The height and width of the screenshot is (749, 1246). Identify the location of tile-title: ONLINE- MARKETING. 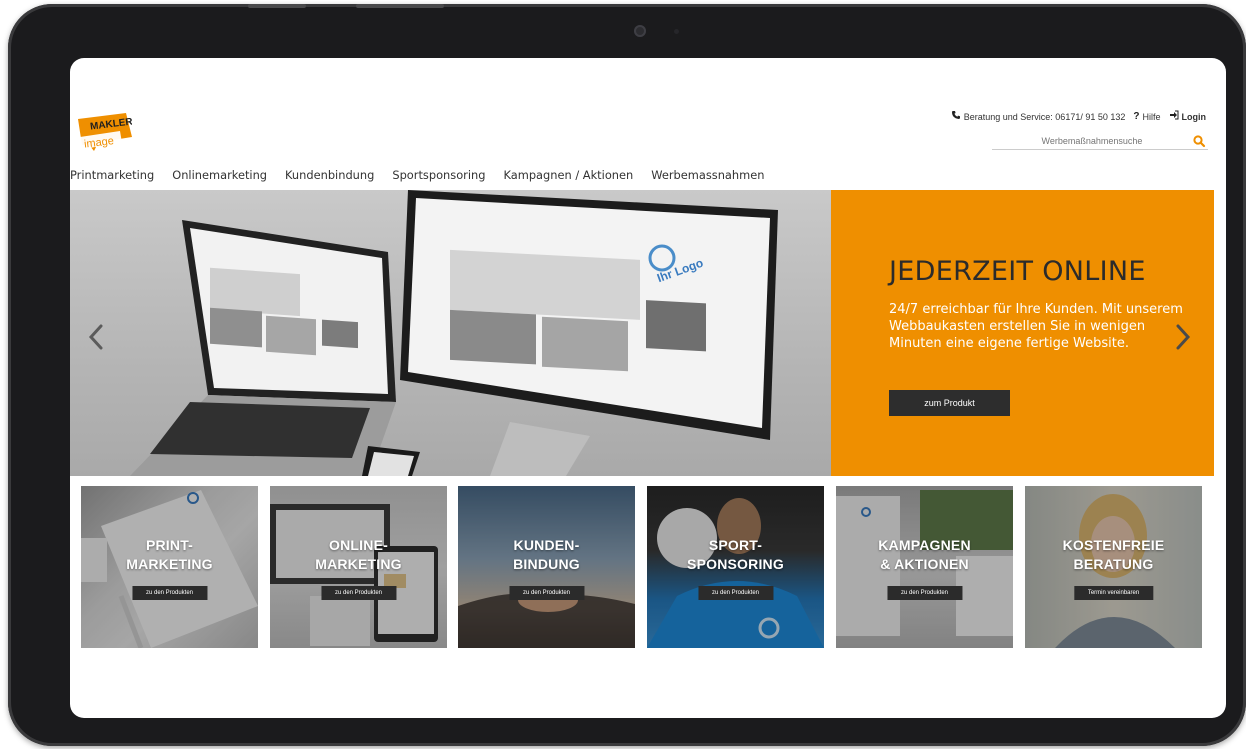
(358, 555).